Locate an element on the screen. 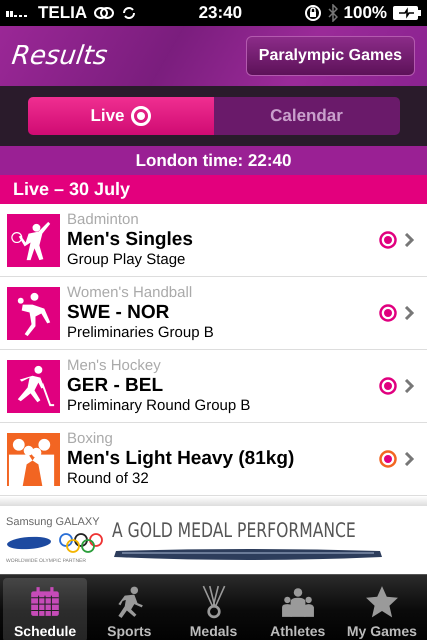 This screenshot has height=640, width=427. event-stage: Round of 32 is located at coordinates (108, 479).